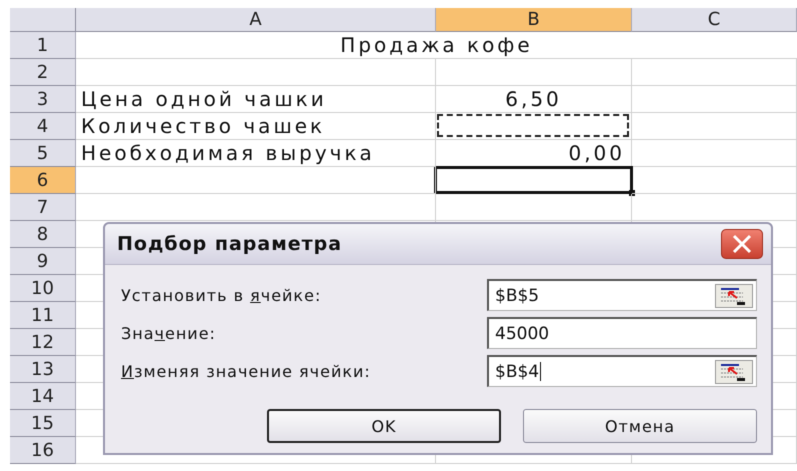 Image resolution: width=797 pixels, height=471 pixels. What do you see at coordinates (256, 20) in the screenshot?
I see `column-header: A` at bounding box center [256, 20].